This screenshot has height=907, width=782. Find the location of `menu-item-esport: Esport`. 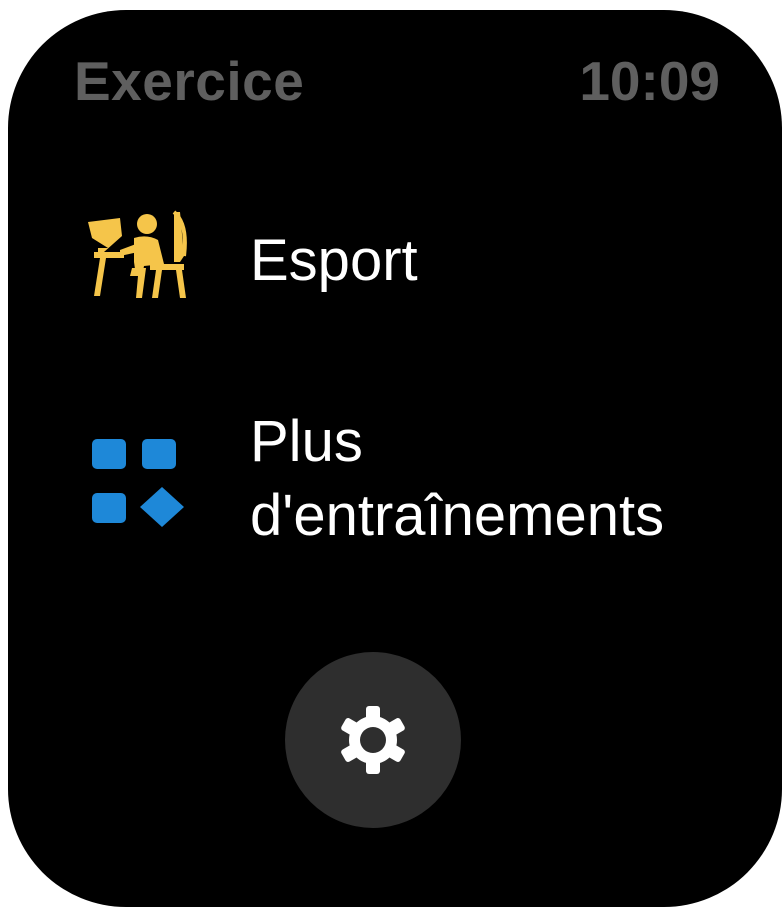

menu-item-esport: Esport is located at coordinates (395, 260).